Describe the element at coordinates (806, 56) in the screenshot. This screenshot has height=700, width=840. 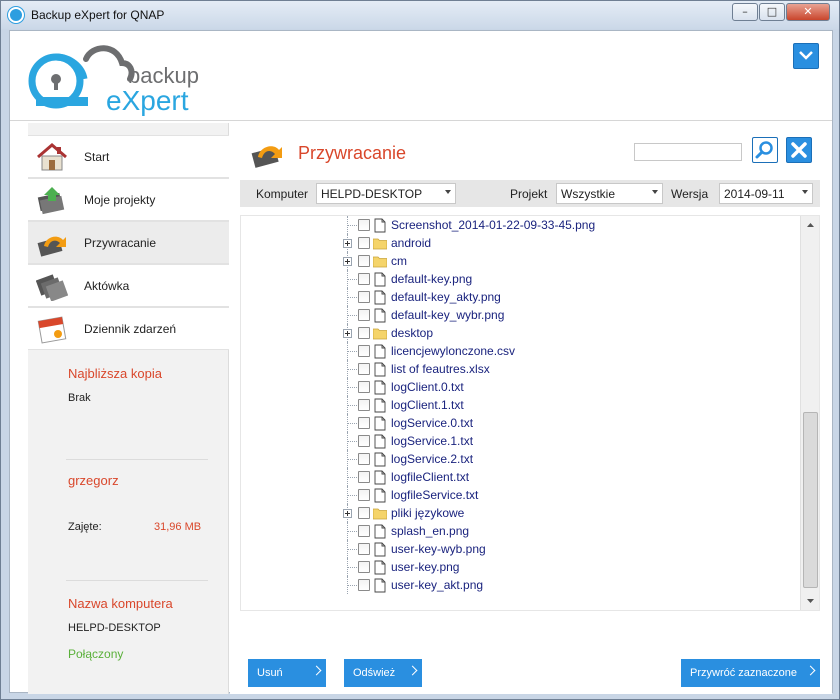
I see `menu-dropdown-button` at that location.